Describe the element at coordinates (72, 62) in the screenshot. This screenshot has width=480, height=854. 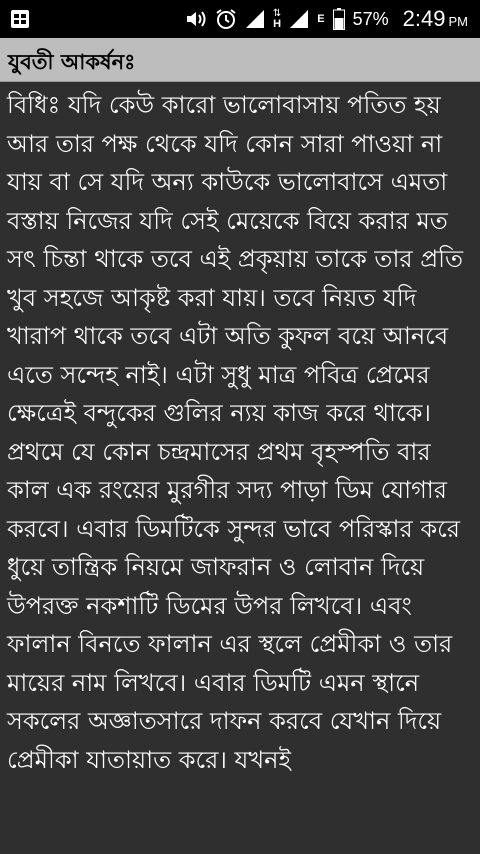
I see `page-title: যুবতী আকর্ষনঃ` at that location.